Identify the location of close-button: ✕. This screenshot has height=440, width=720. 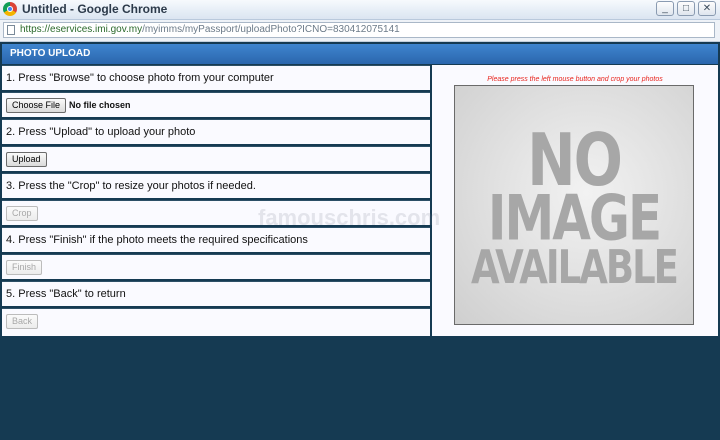
(707, 8).